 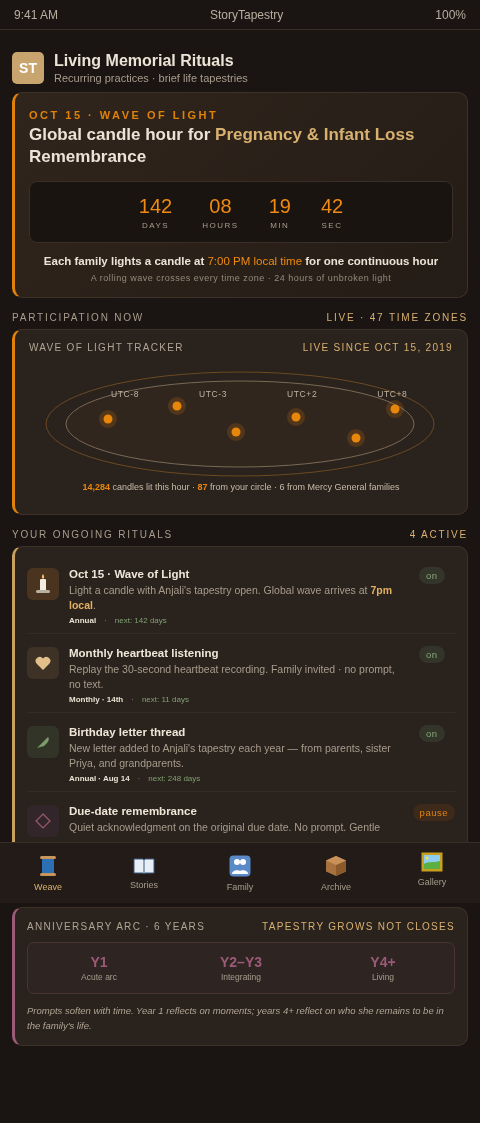 What do you see at coordinates (133, 811) in the screenshot?
I see `ritual-title: Due-date remembrance` at bounding box center [133, 811].